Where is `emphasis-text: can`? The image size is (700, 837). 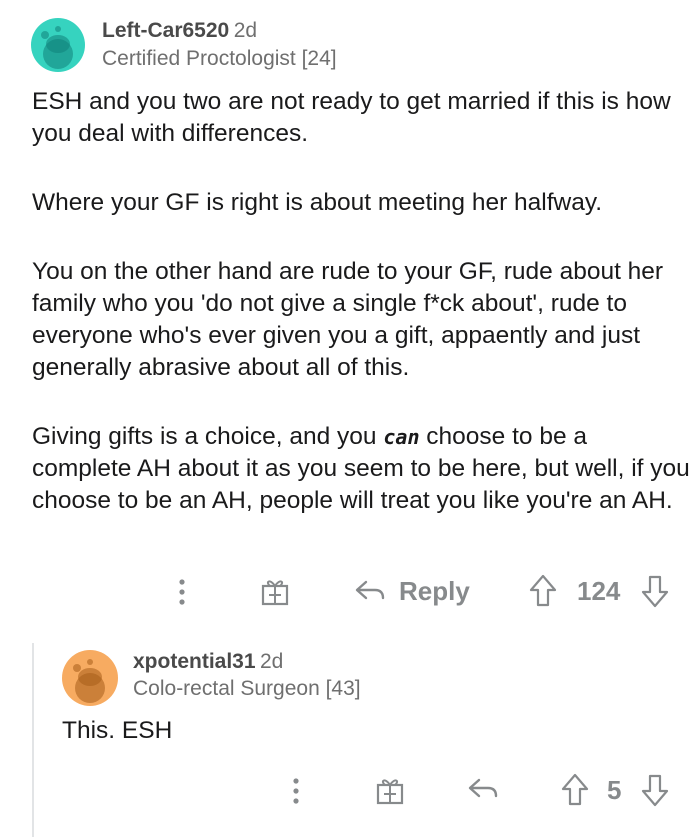
emphasis-text: can is located at coordinates (401, 437).